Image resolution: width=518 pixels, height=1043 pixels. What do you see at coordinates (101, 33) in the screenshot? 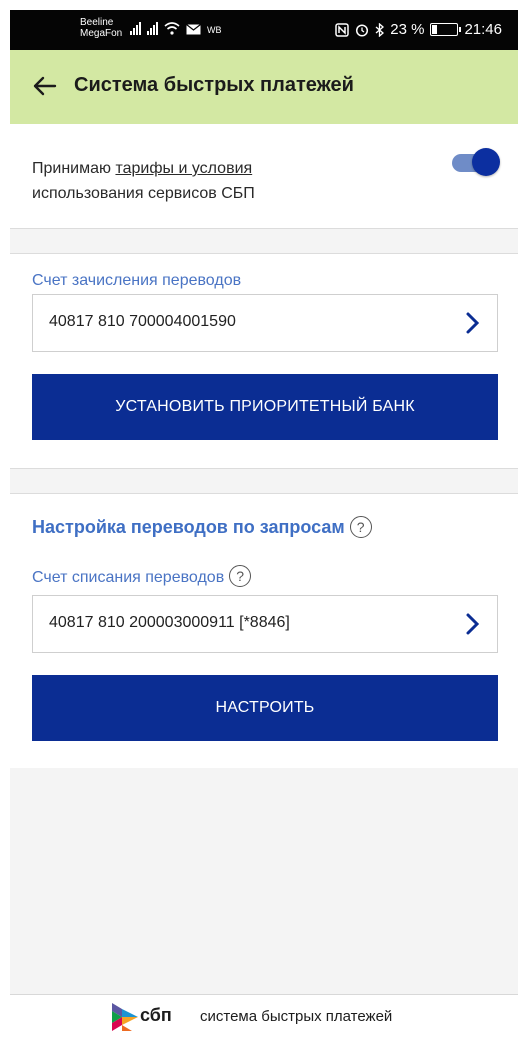
I see `carrier-2: MegaFon` at bounding box center [101, 33].